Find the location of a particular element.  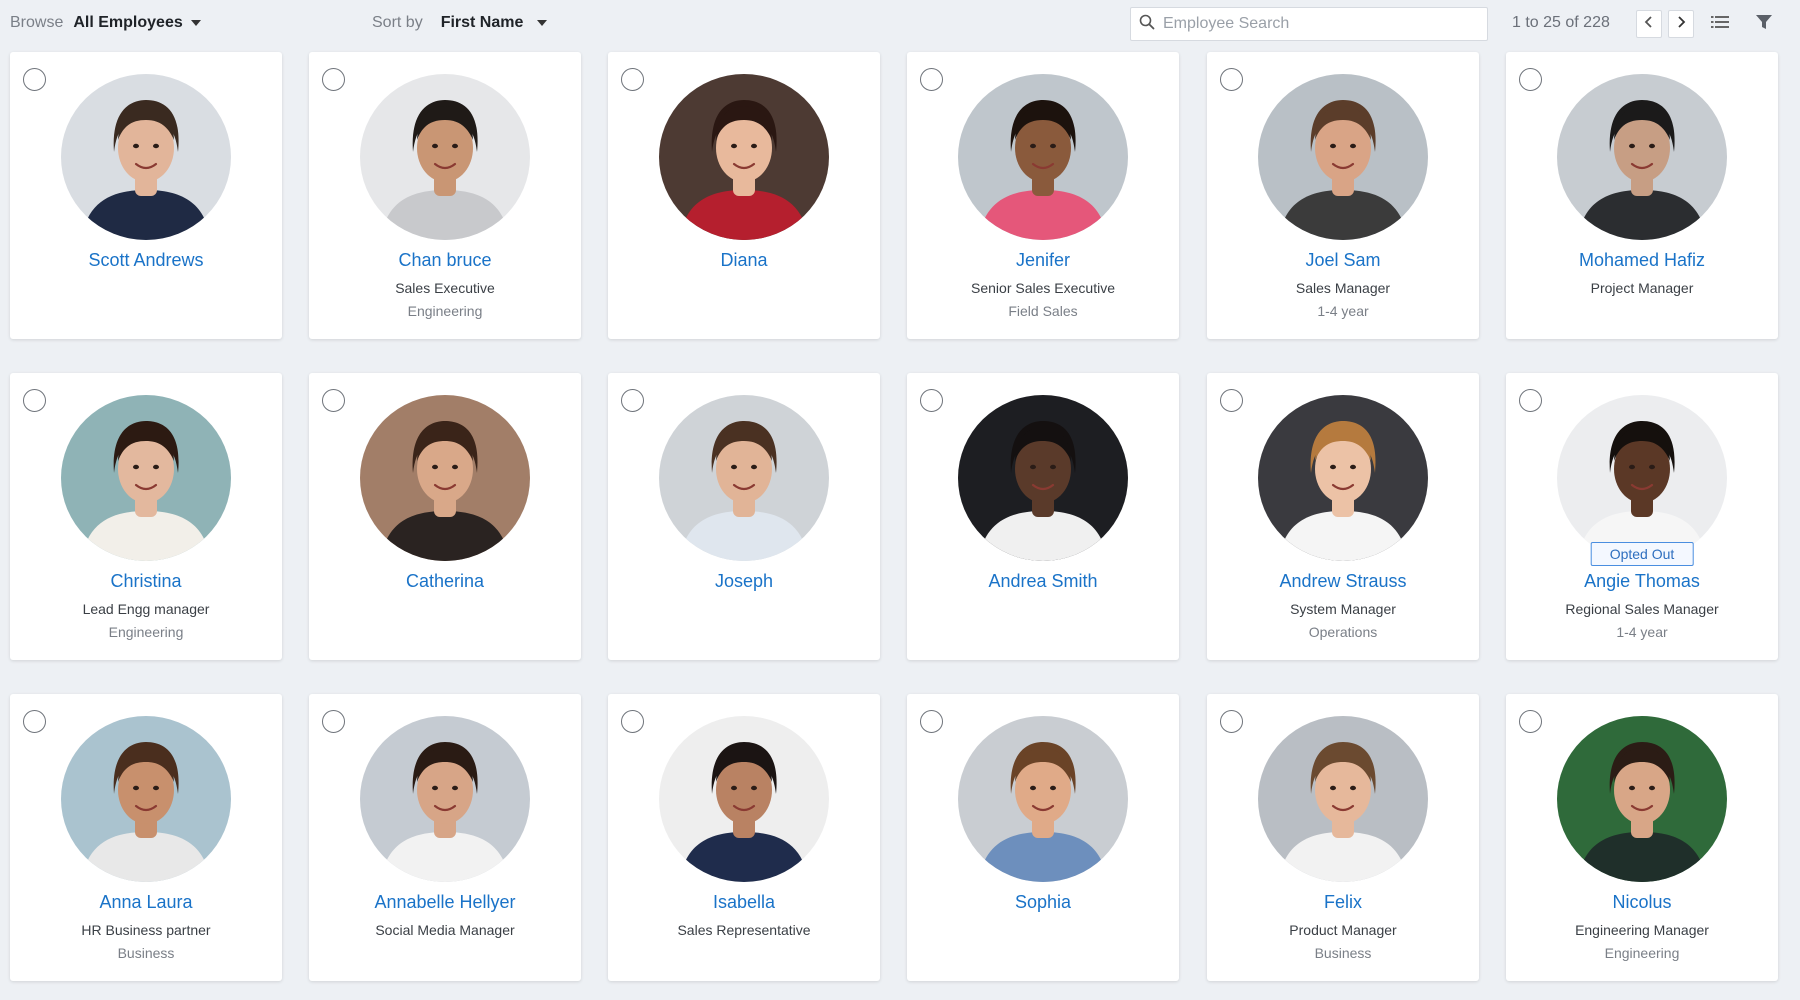

employee-name: Joseph is located at coordinates (744, 581).